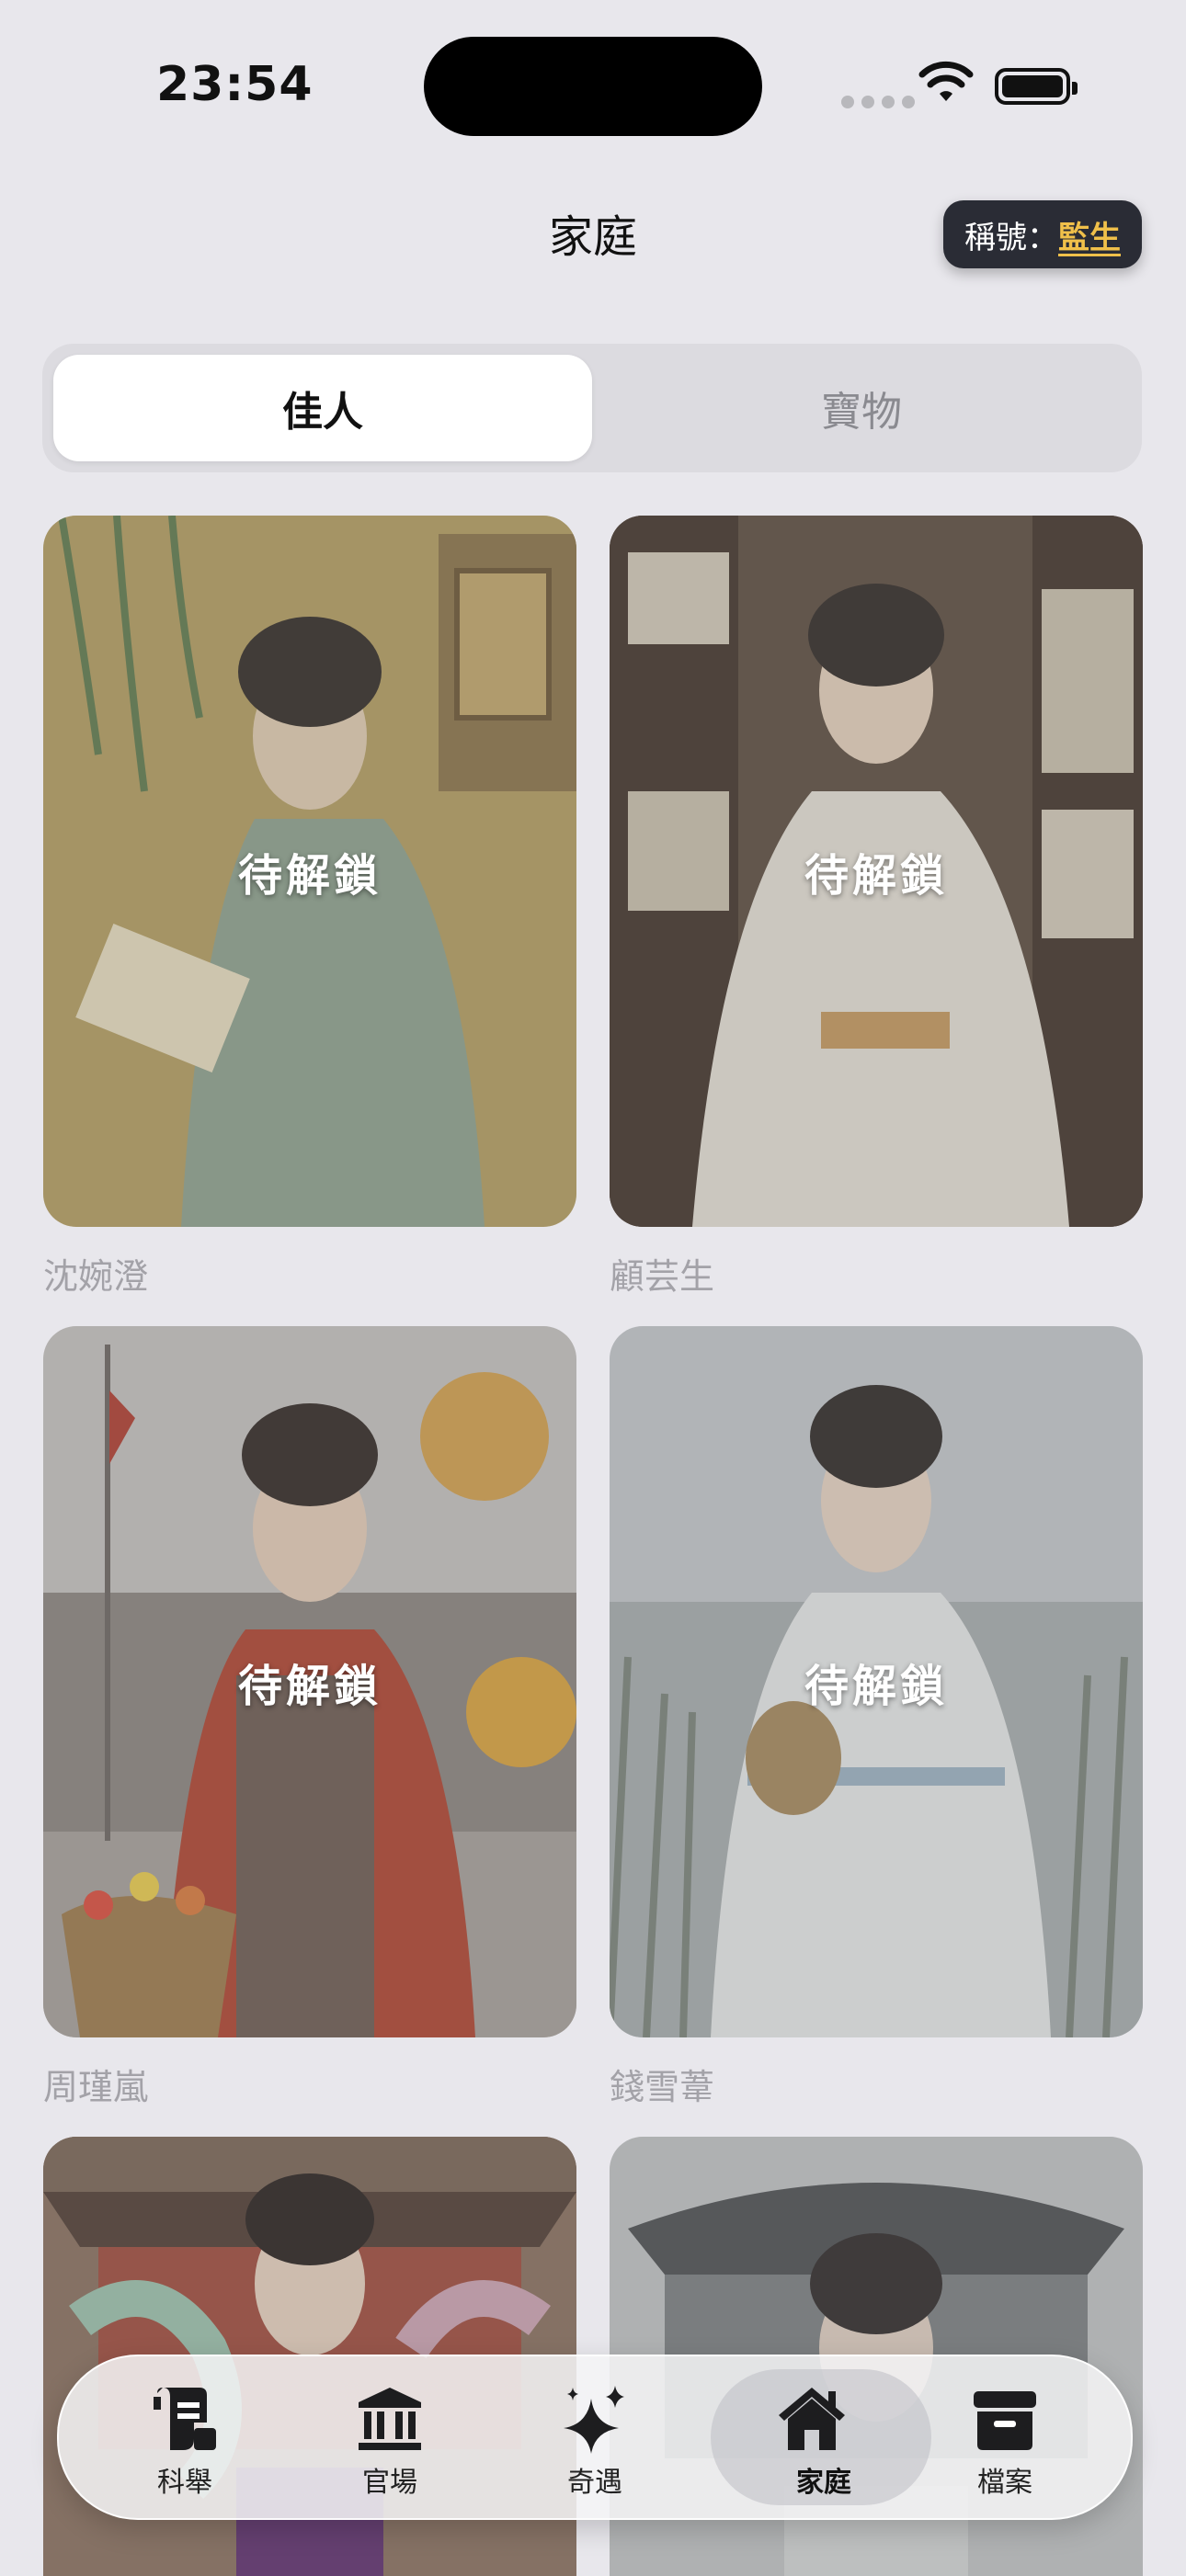 The width and height of the screenshot is (1186, 2576). Describe the element at coordinates (823, 2483) in the screenshot. I see `tab-label: 家庭` at that location.